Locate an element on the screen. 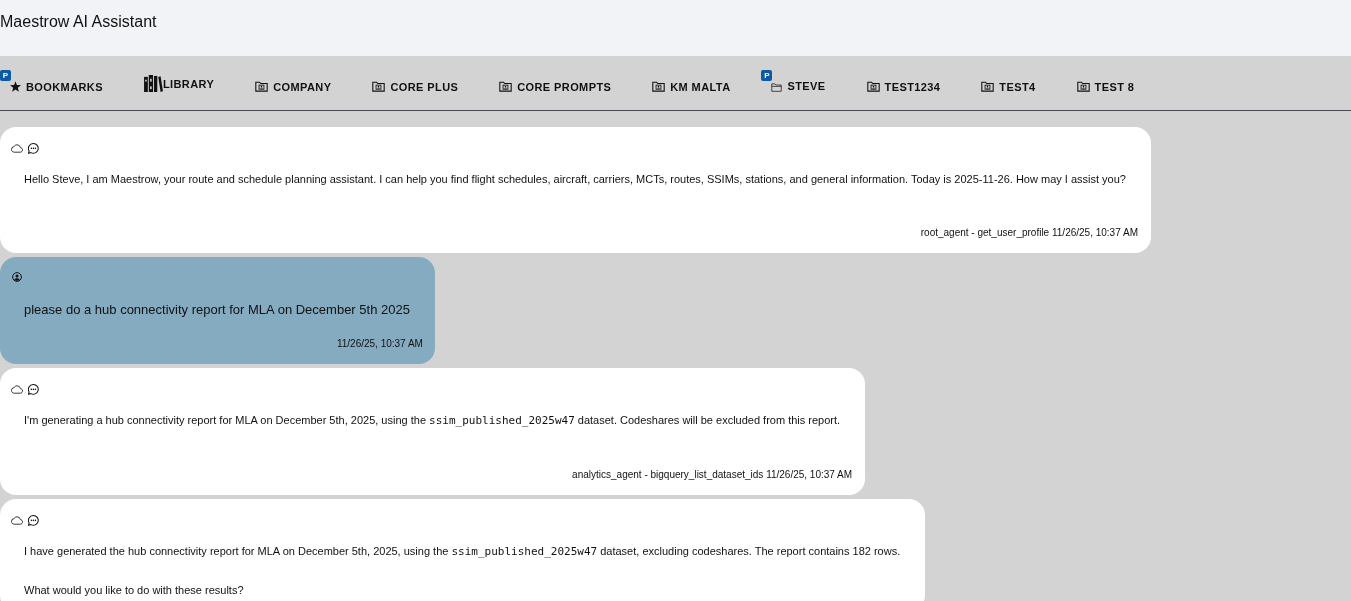 The height and width of the screenshot is (601, 1351). books-icon is located at coordinates (153, 83).